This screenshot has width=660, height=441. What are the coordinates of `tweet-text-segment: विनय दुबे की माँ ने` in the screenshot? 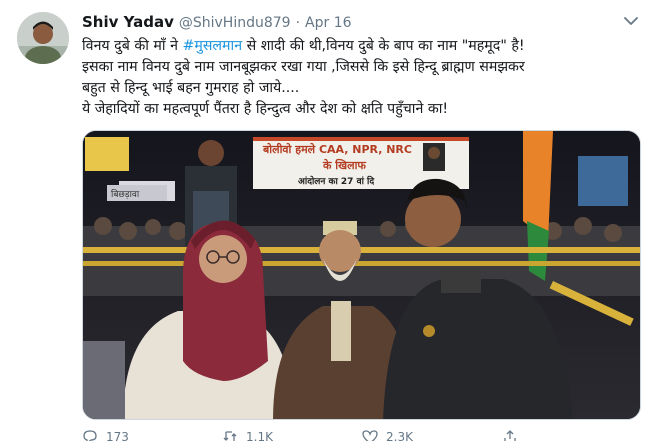 It's located at (132, 46).